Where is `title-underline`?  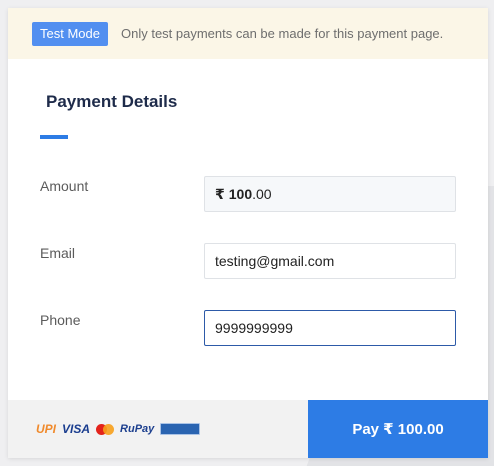 title-underline is located at coordinates (54, 137).